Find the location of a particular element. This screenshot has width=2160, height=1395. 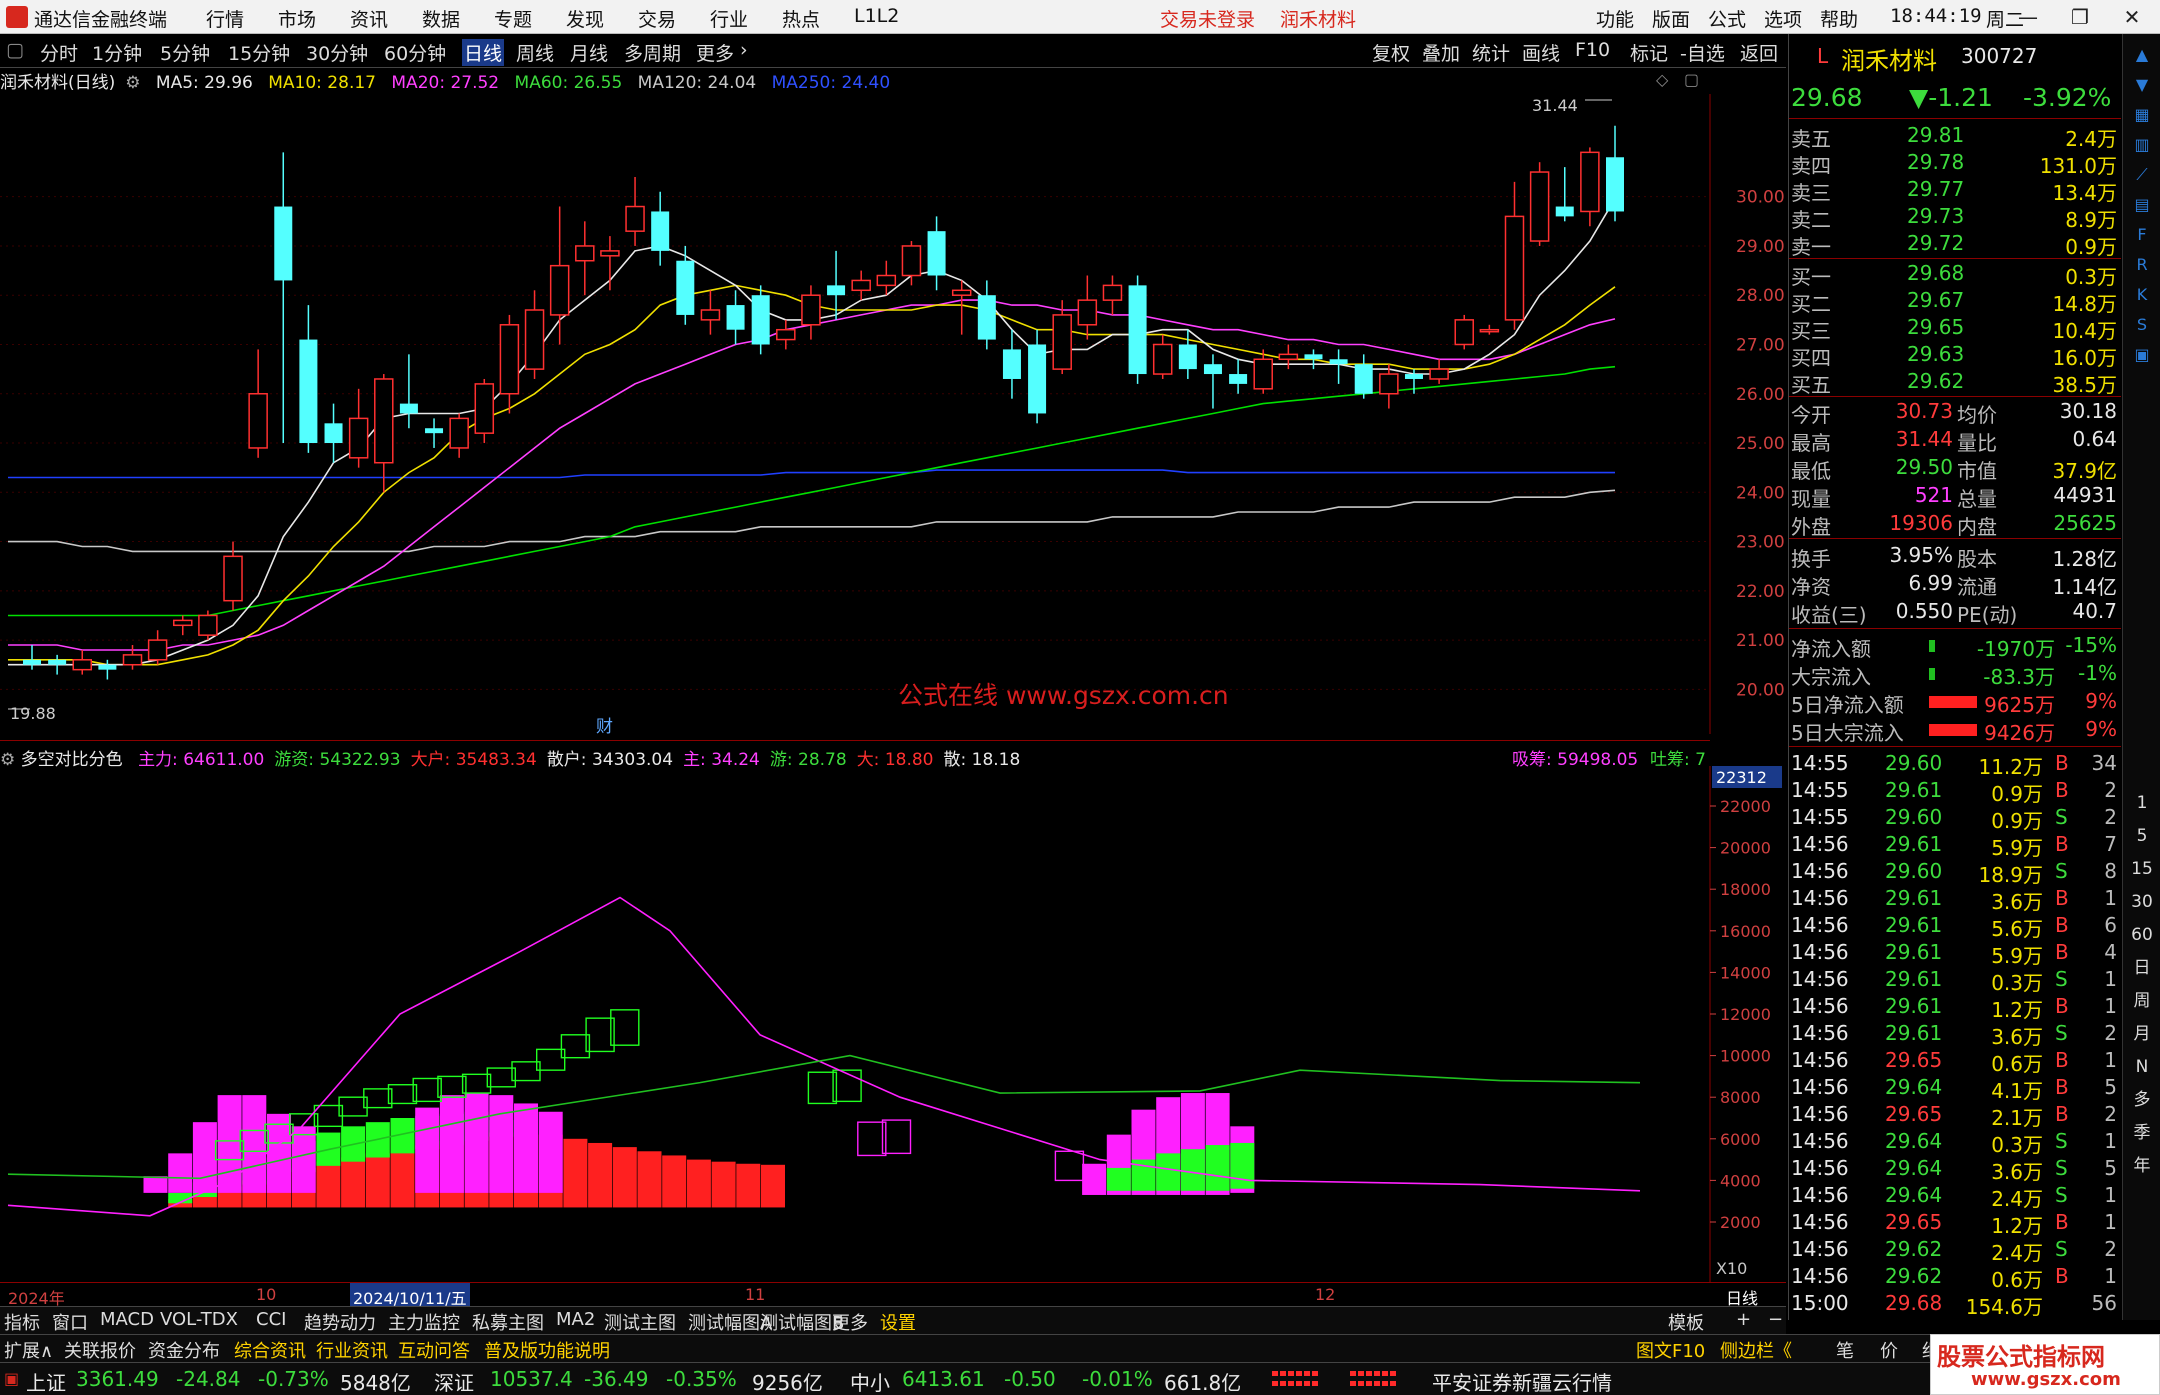

sh-label: 上证 is located at coordinates (46, 1381).